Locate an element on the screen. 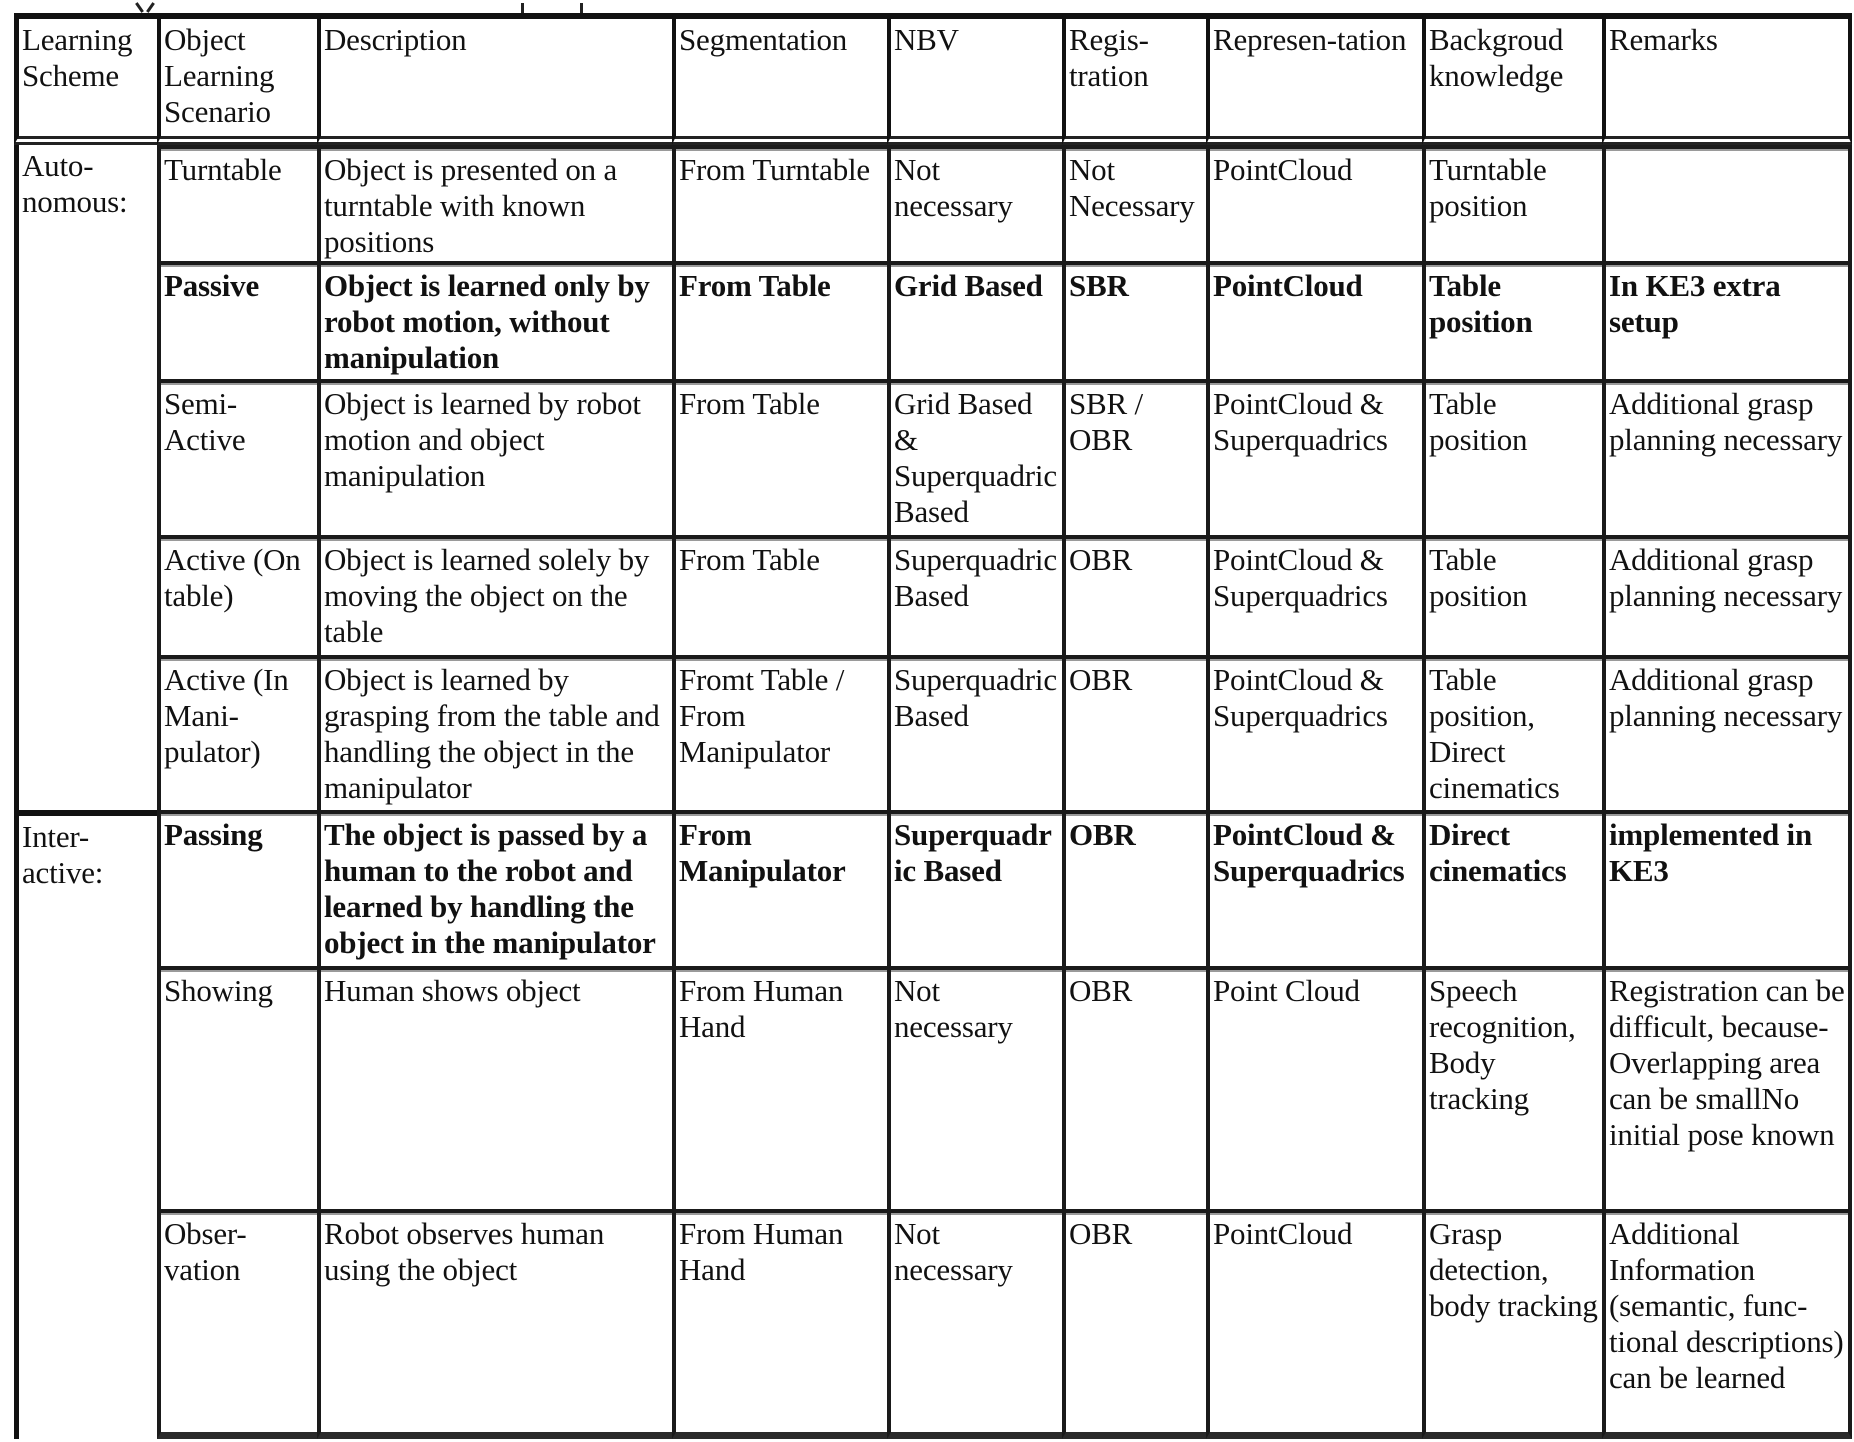 The image size is (1854, 1442). representation-cell: Point Cloud is located at coordinates (1314, 1087).